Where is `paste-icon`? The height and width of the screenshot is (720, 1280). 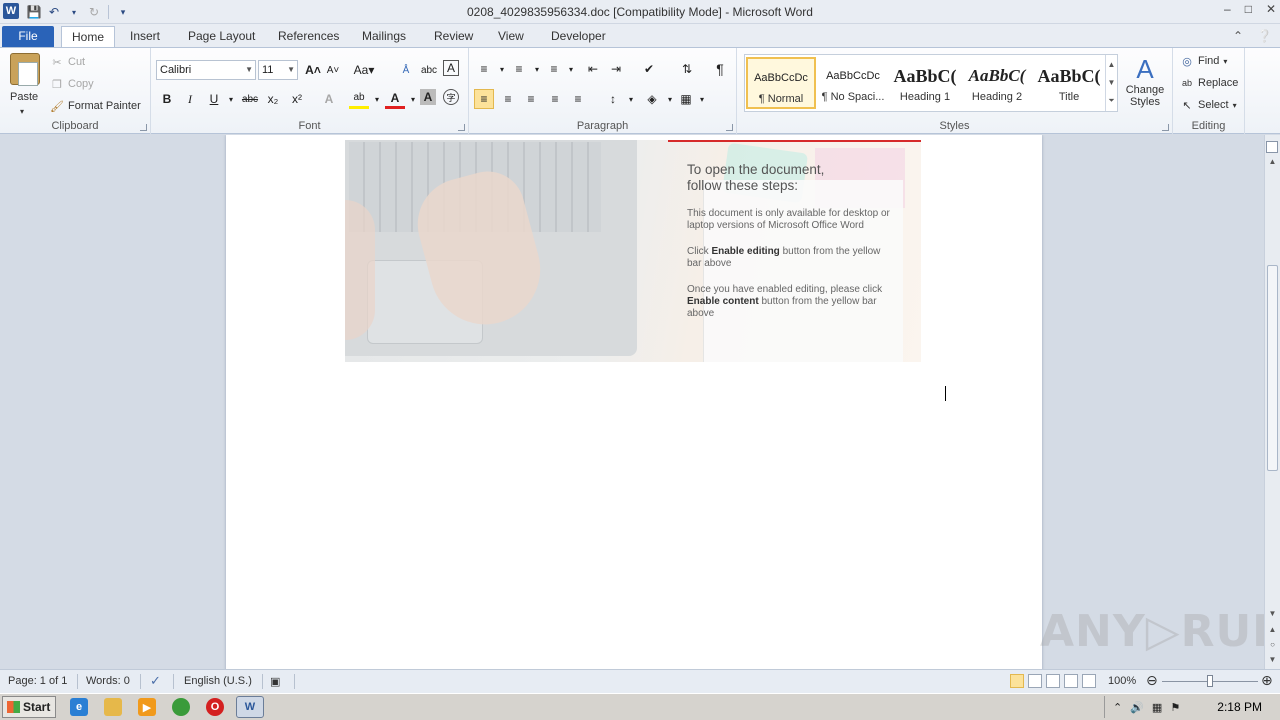 paste-icon is located at coordinates (25, 69).